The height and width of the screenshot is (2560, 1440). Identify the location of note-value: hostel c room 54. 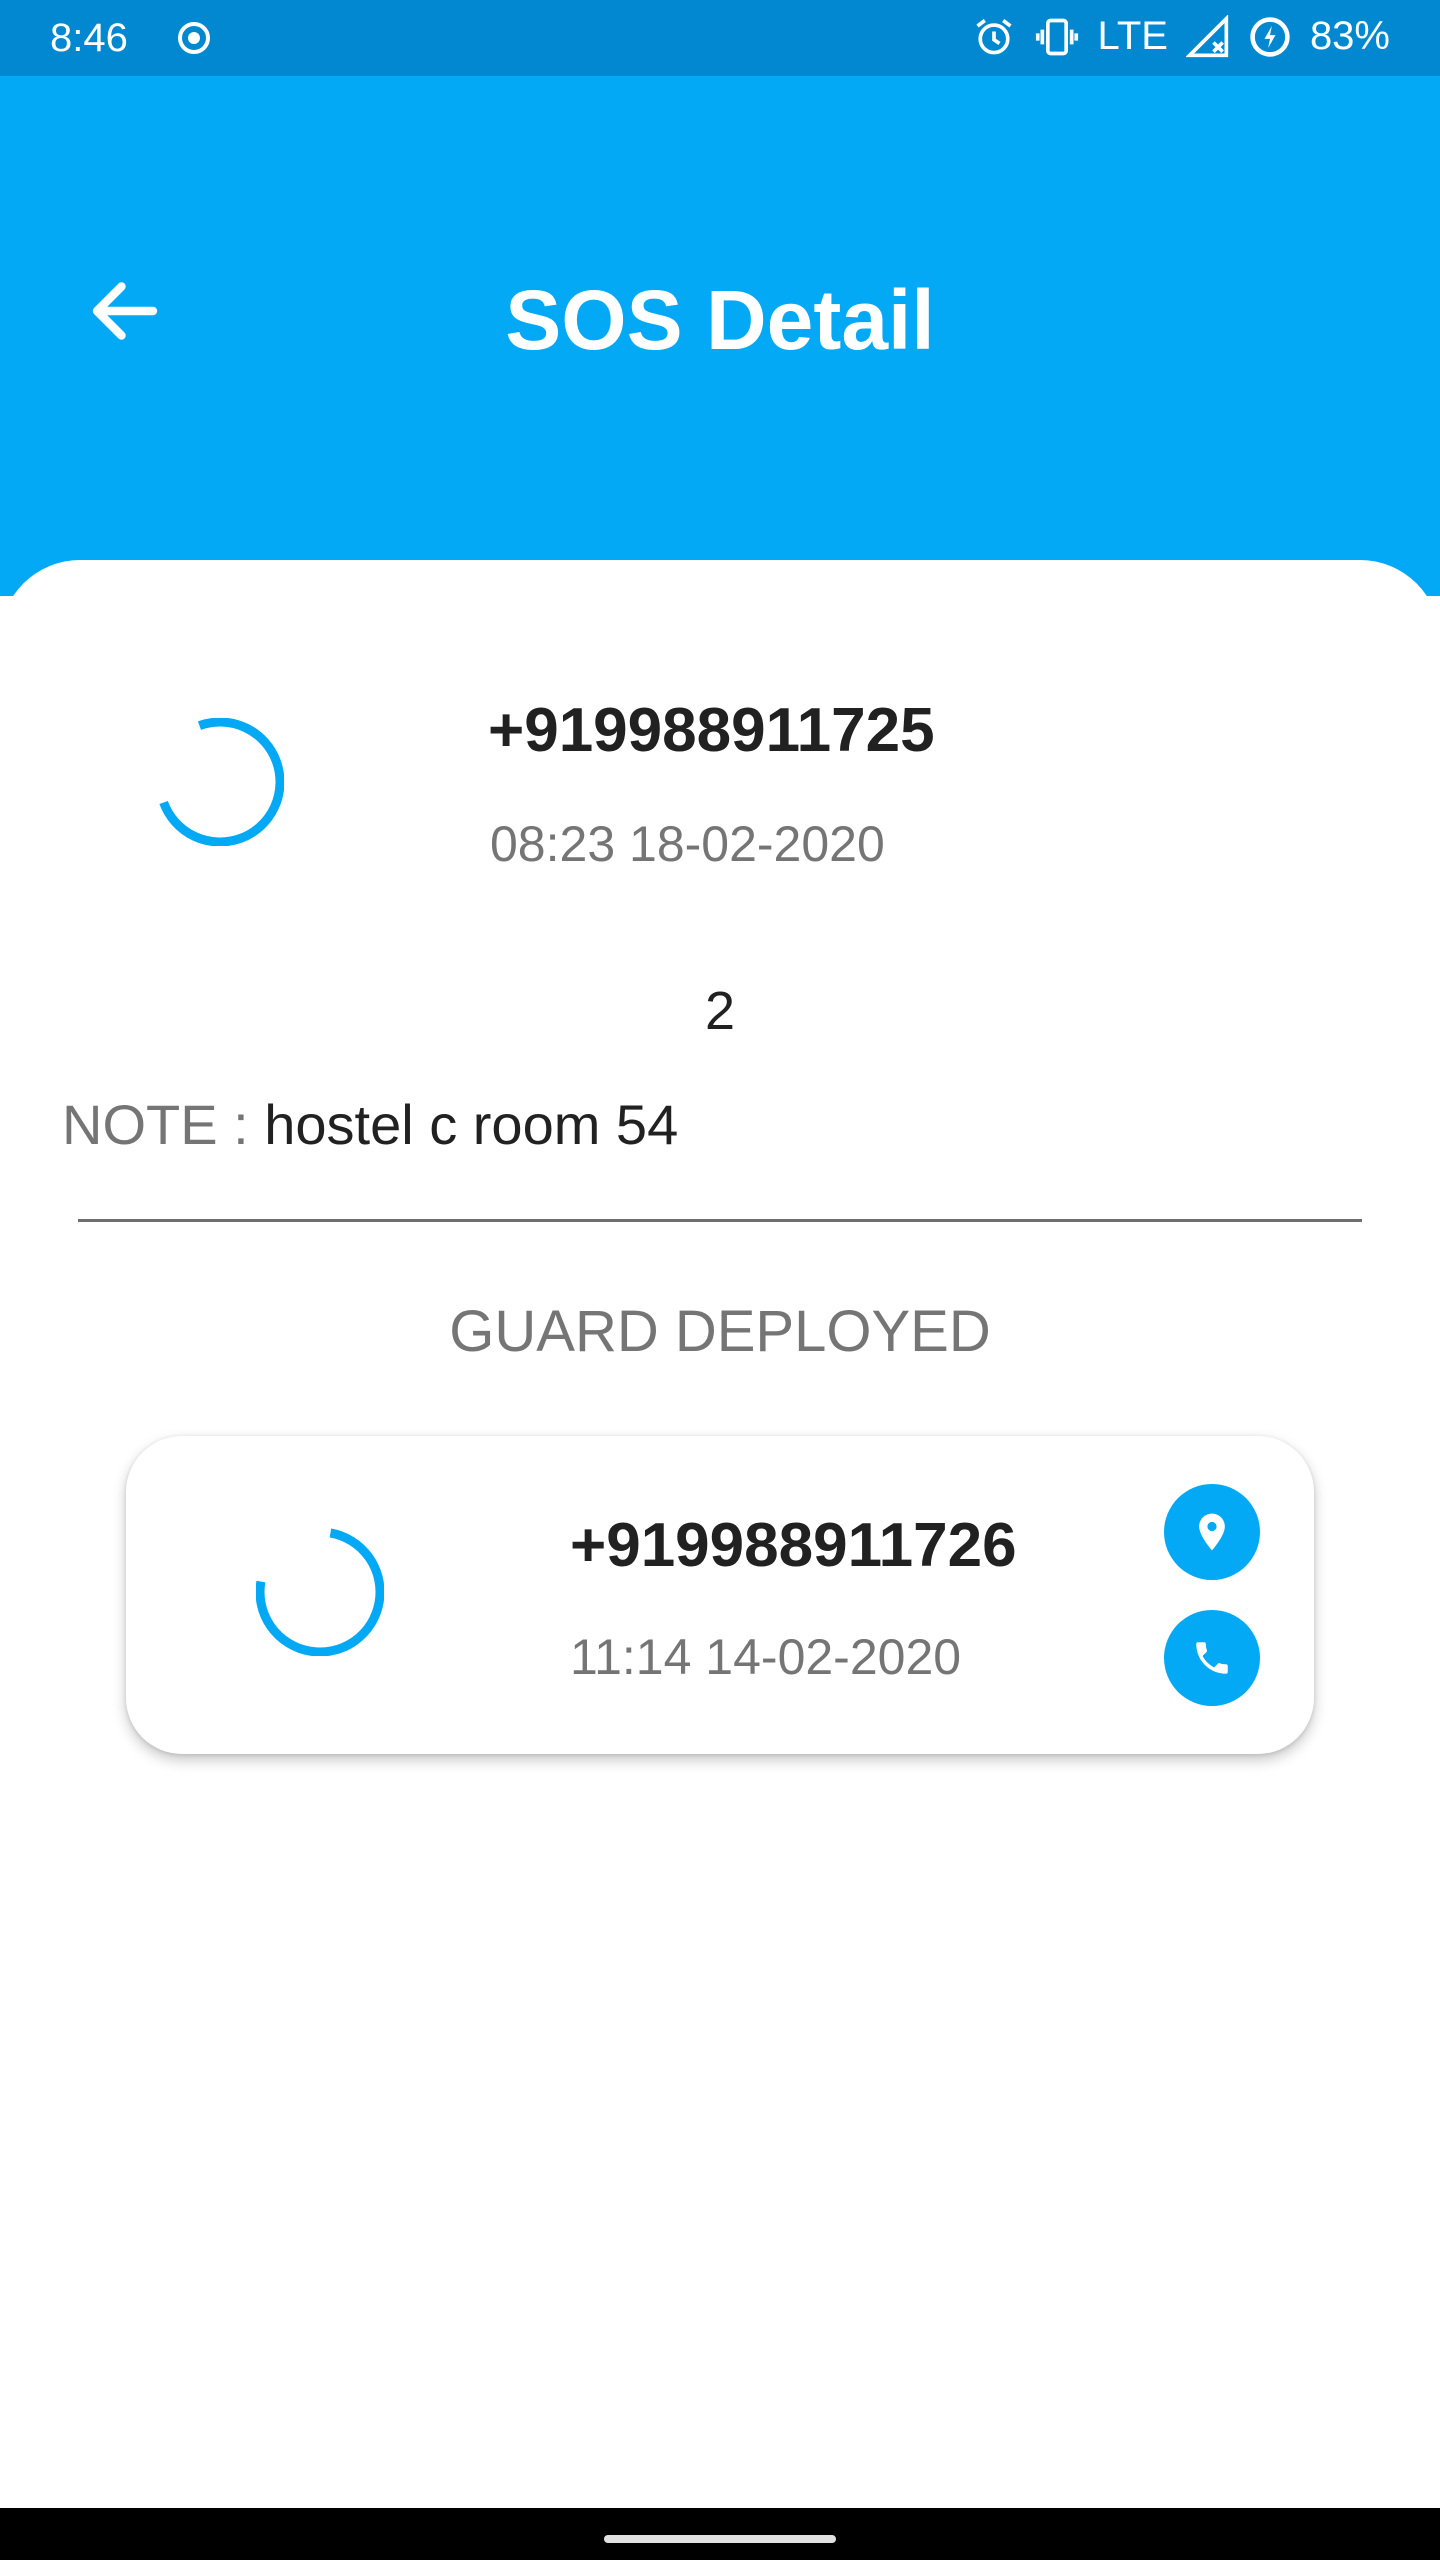
(471, 1124).